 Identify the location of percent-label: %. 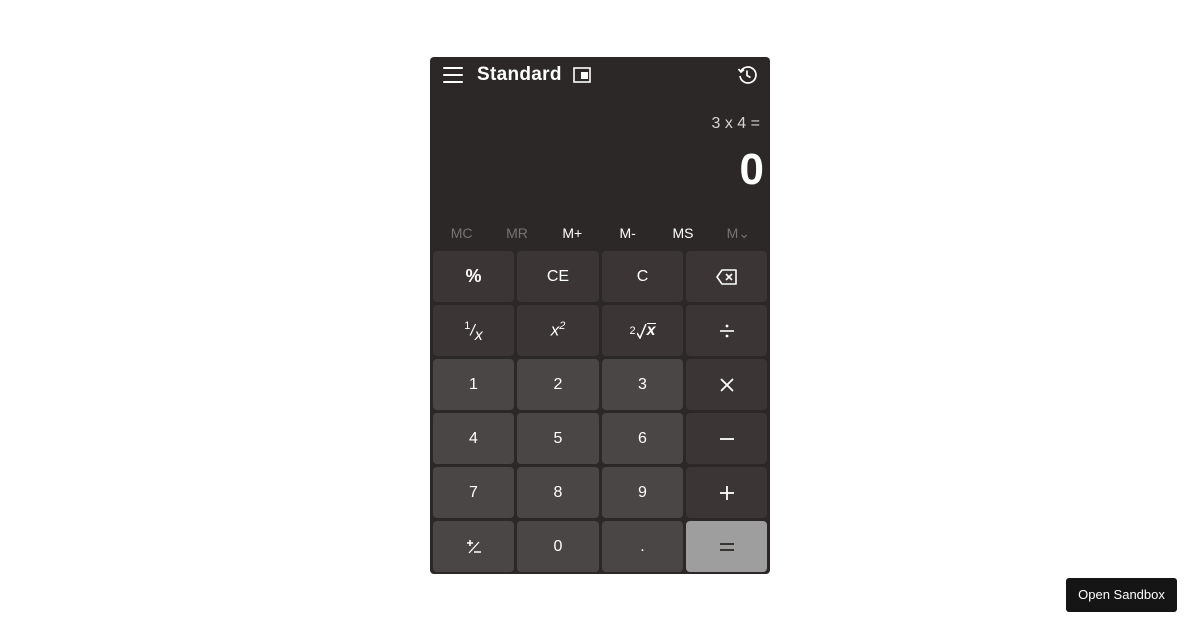
(473, 276).